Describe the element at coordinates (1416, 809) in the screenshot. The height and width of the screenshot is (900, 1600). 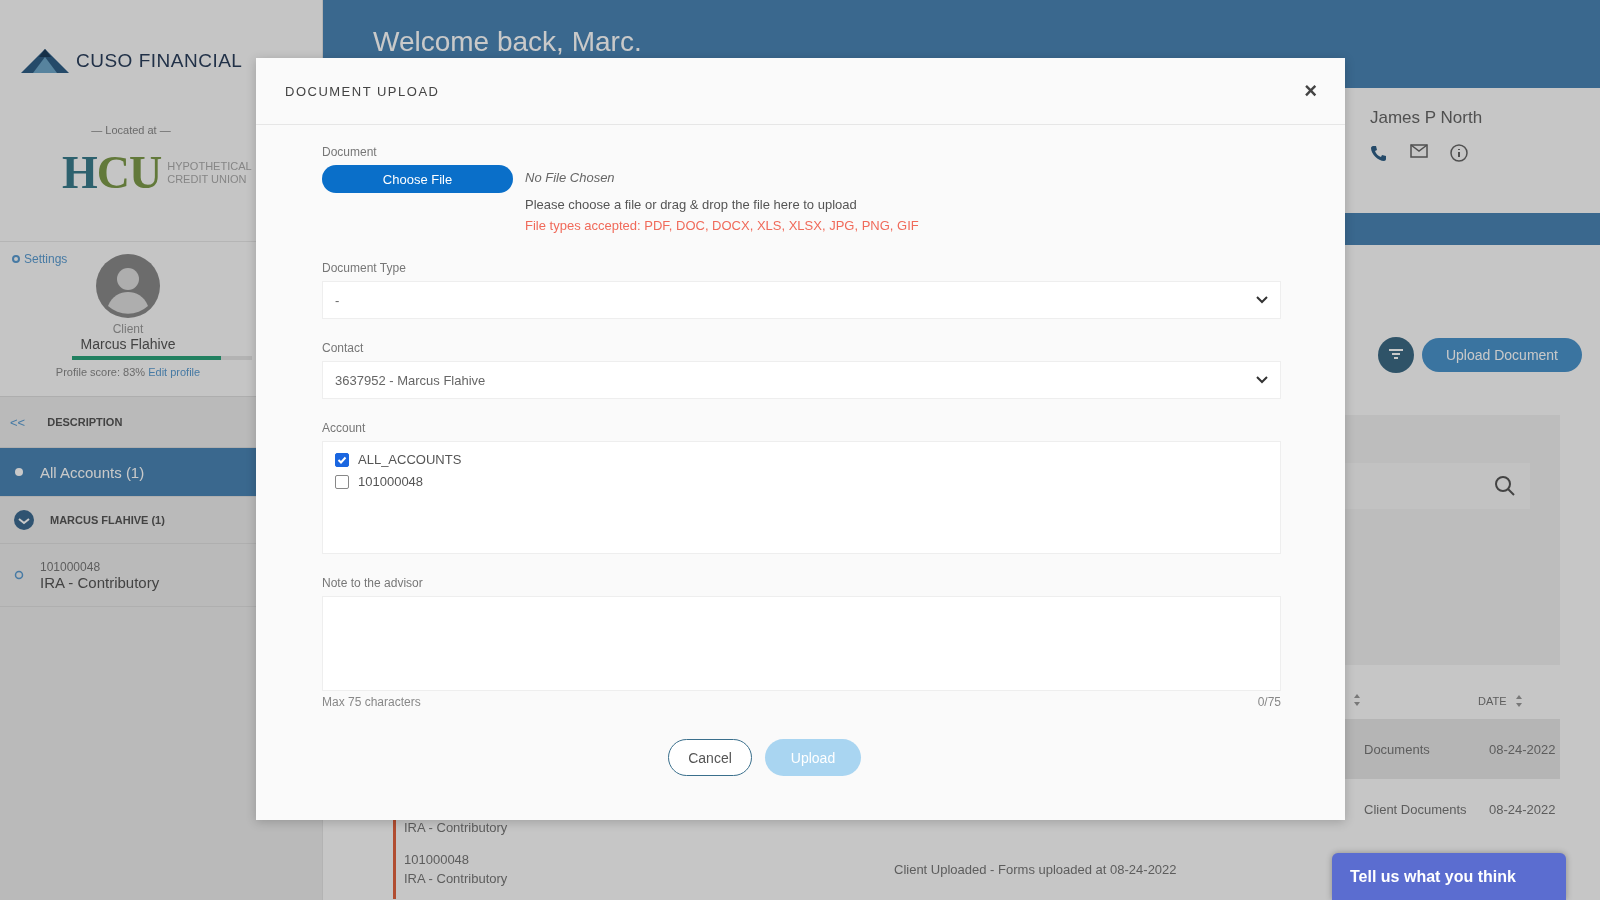
I see `category-cell-text: Client Documents` at that location.